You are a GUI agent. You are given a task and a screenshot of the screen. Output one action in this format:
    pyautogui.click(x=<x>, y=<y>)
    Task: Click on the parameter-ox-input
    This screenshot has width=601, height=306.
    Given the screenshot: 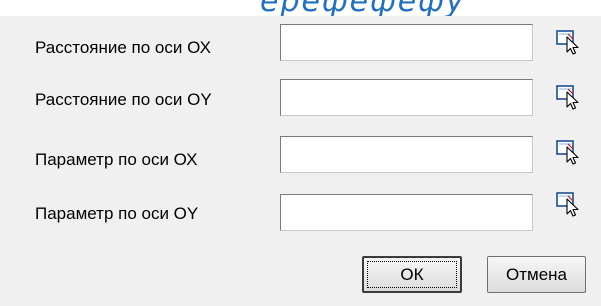 What is the action you would take?
    pyautogui.click(x=406, y=154)
    